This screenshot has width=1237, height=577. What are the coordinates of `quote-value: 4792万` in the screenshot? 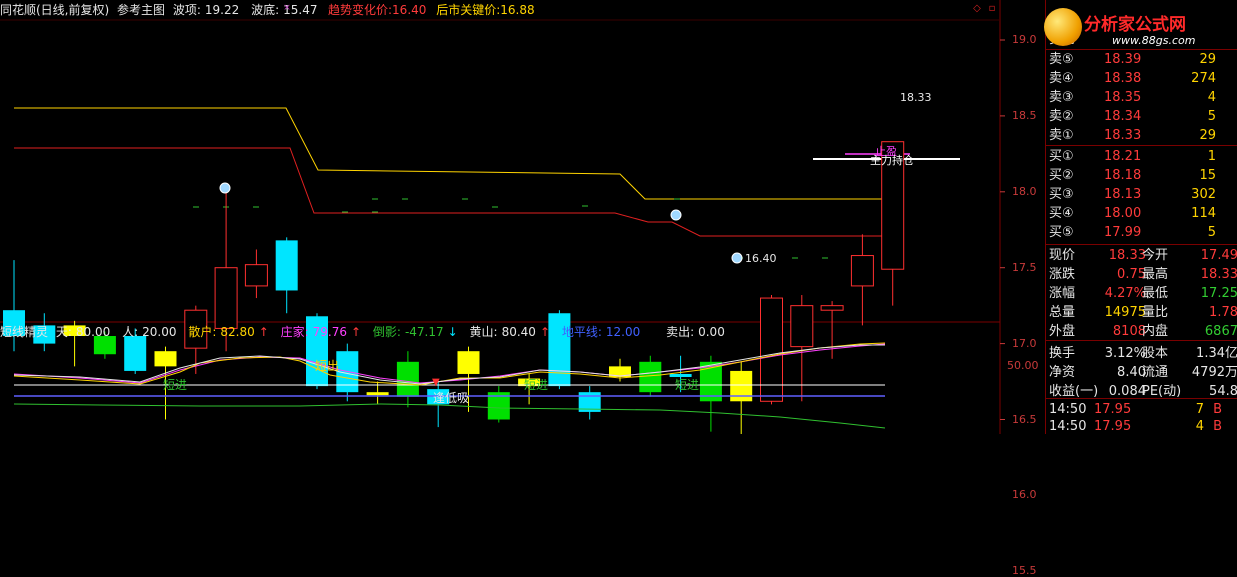 It's located at (1214, 372).